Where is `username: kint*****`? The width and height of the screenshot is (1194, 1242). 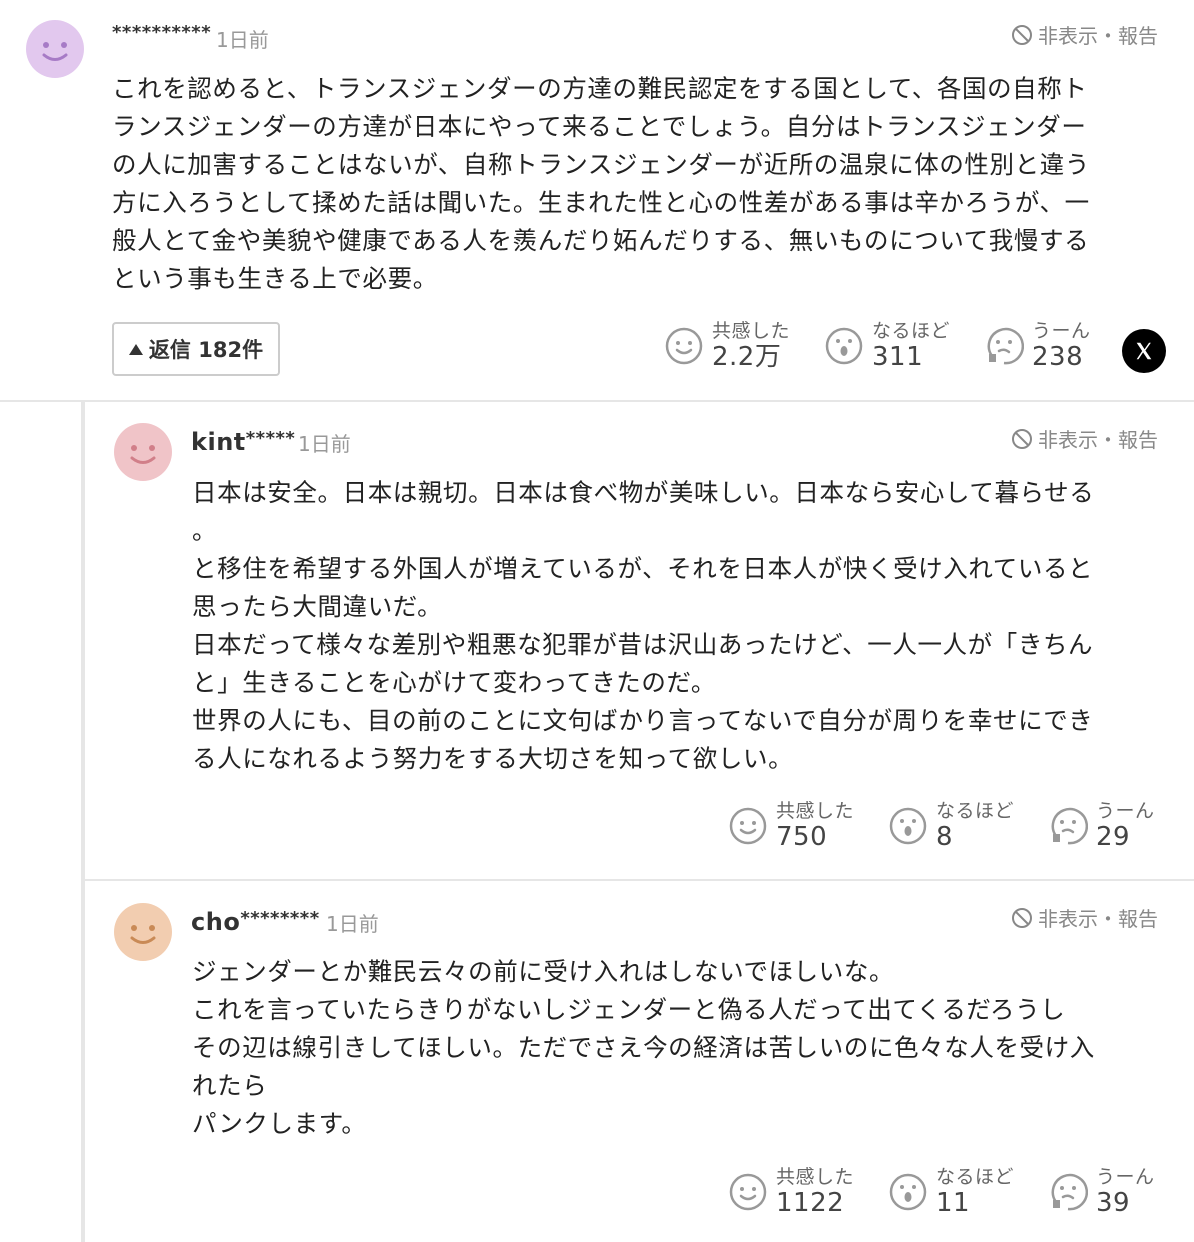 username: kint***** is located at coordinates (243, 442).